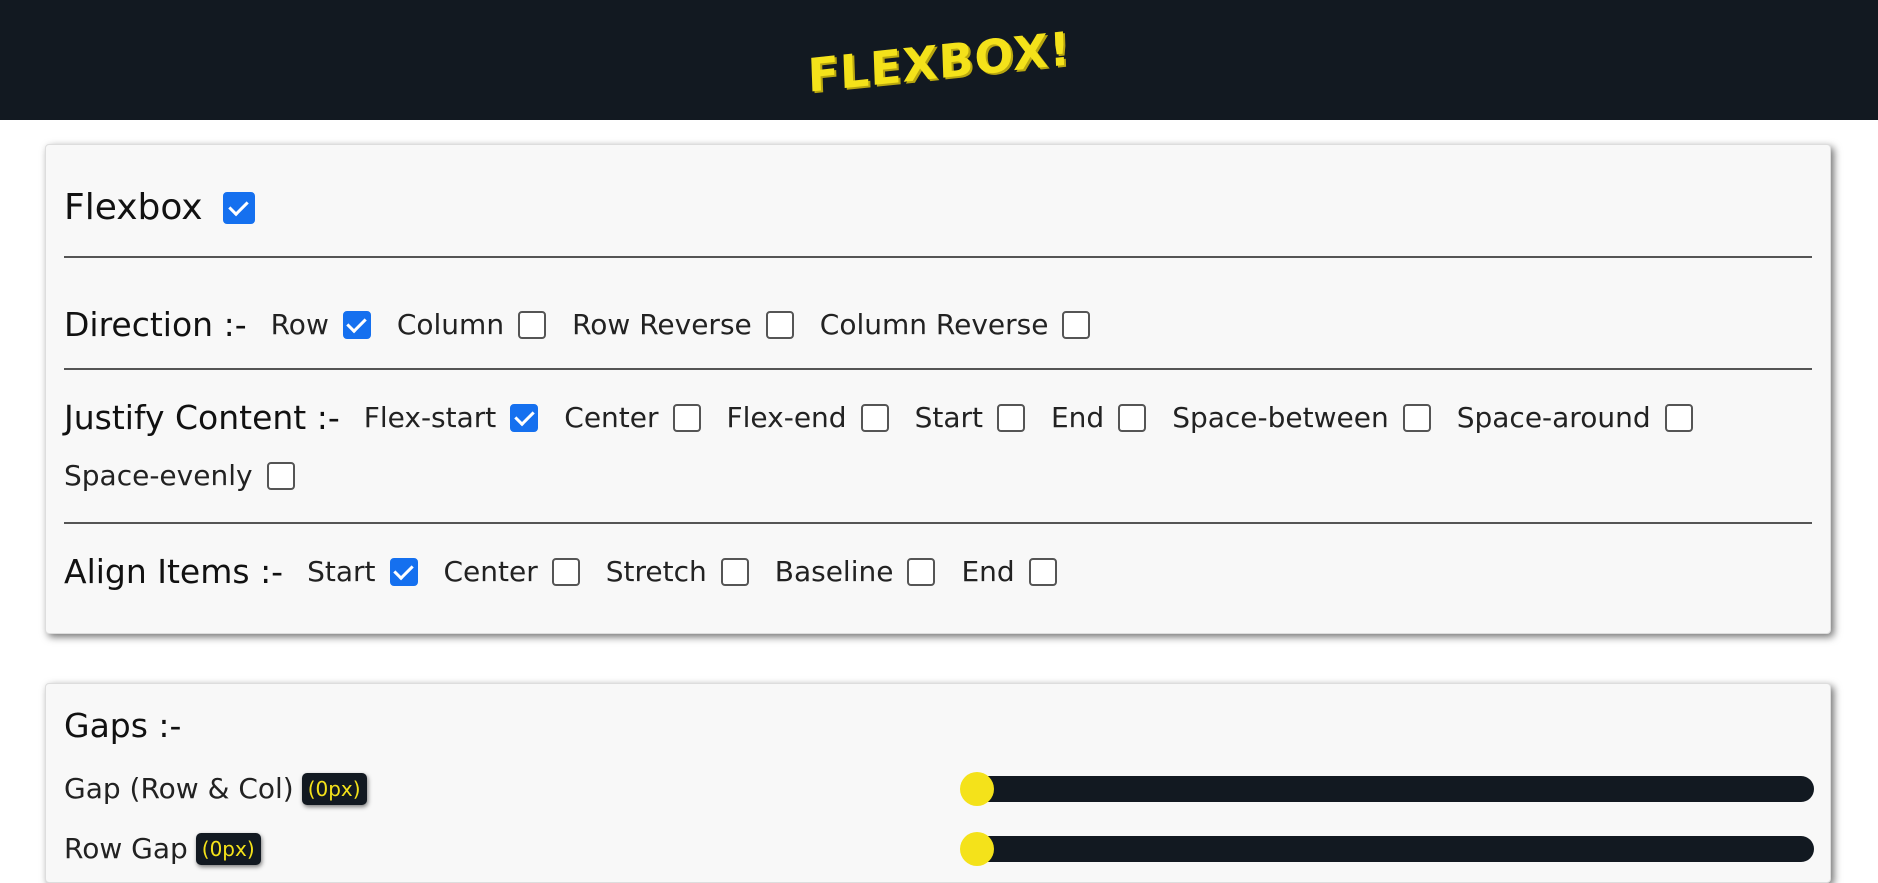 This screenshot has height=883, width=1878. What do you see at coordinates (1042, 571) in the screenshot?
I see `align-end-checkbox` at bounding box center [1042, 571].